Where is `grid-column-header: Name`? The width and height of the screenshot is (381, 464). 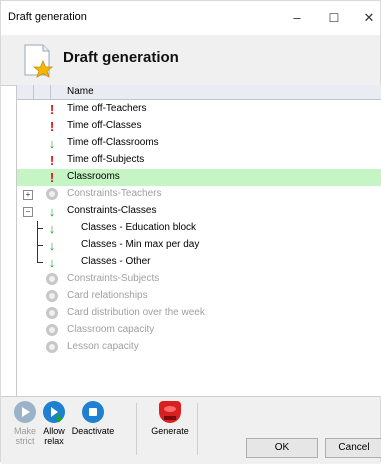
grid-column-header: Name is located at coordinates (199, 92).